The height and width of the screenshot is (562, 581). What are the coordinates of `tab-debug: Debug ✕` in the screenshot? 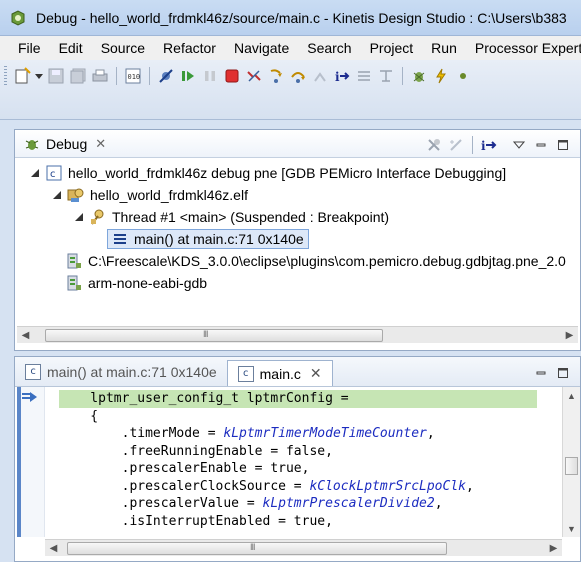 It's located at (64, 144).